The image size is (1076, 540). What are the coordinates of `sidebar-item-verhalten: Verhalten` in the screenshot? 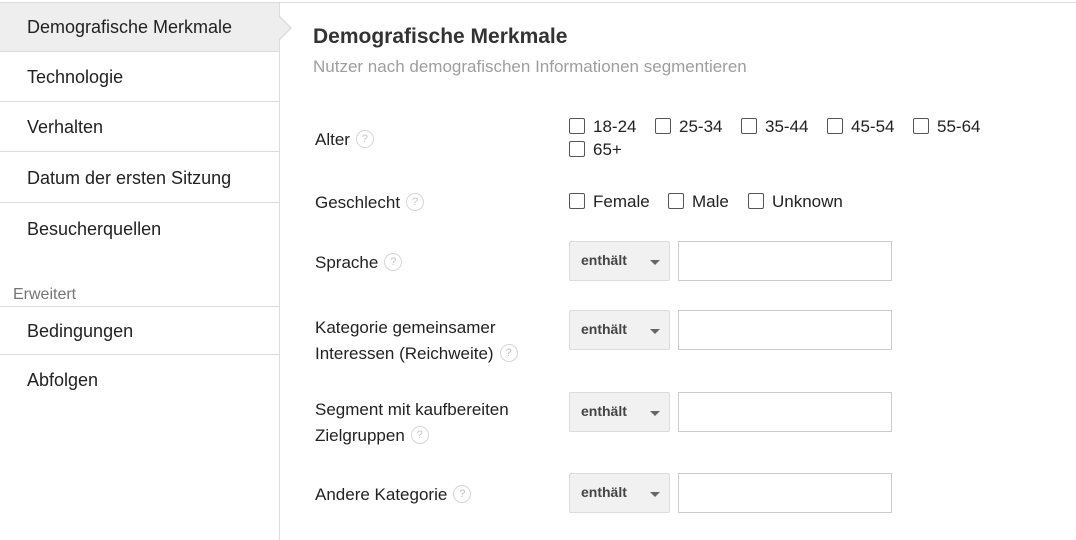 It's located at (139, 127).